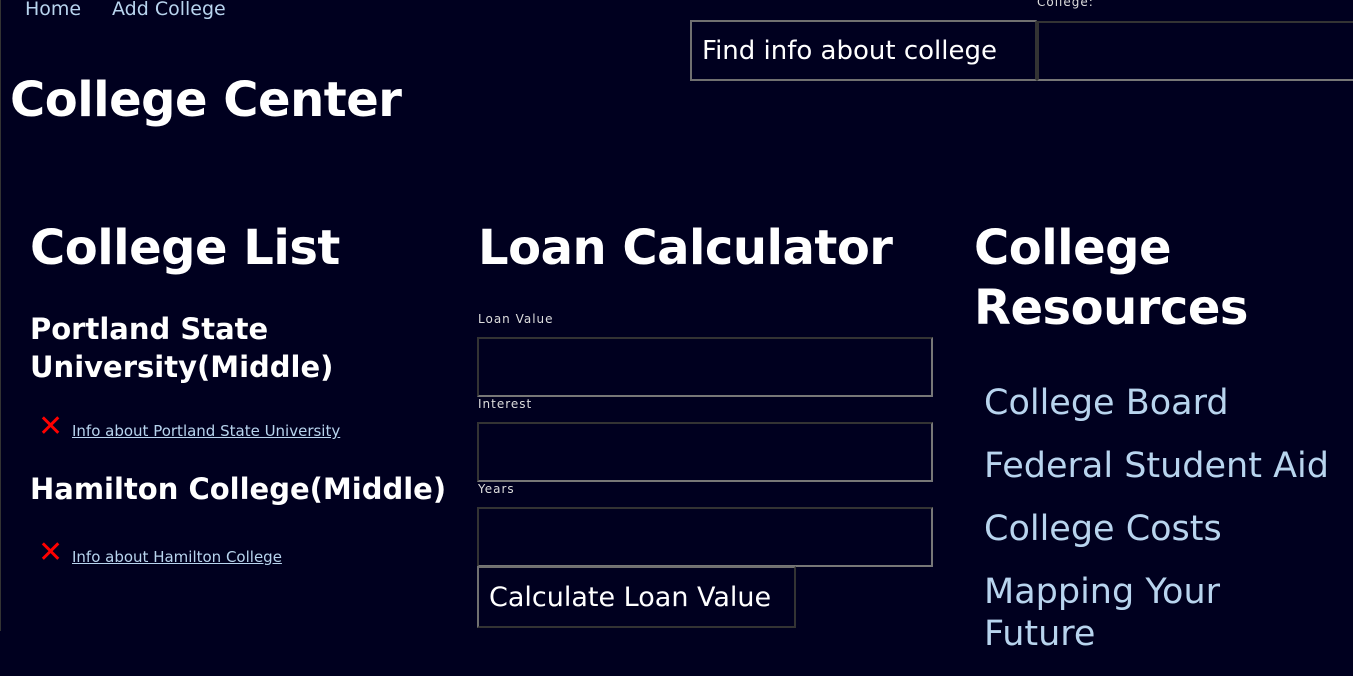 The width and height of the screenshot is (1353, 676). Describe the element at coordinates (185, 248) in the screenshot. I see `college-list-heading: College List` at that location.